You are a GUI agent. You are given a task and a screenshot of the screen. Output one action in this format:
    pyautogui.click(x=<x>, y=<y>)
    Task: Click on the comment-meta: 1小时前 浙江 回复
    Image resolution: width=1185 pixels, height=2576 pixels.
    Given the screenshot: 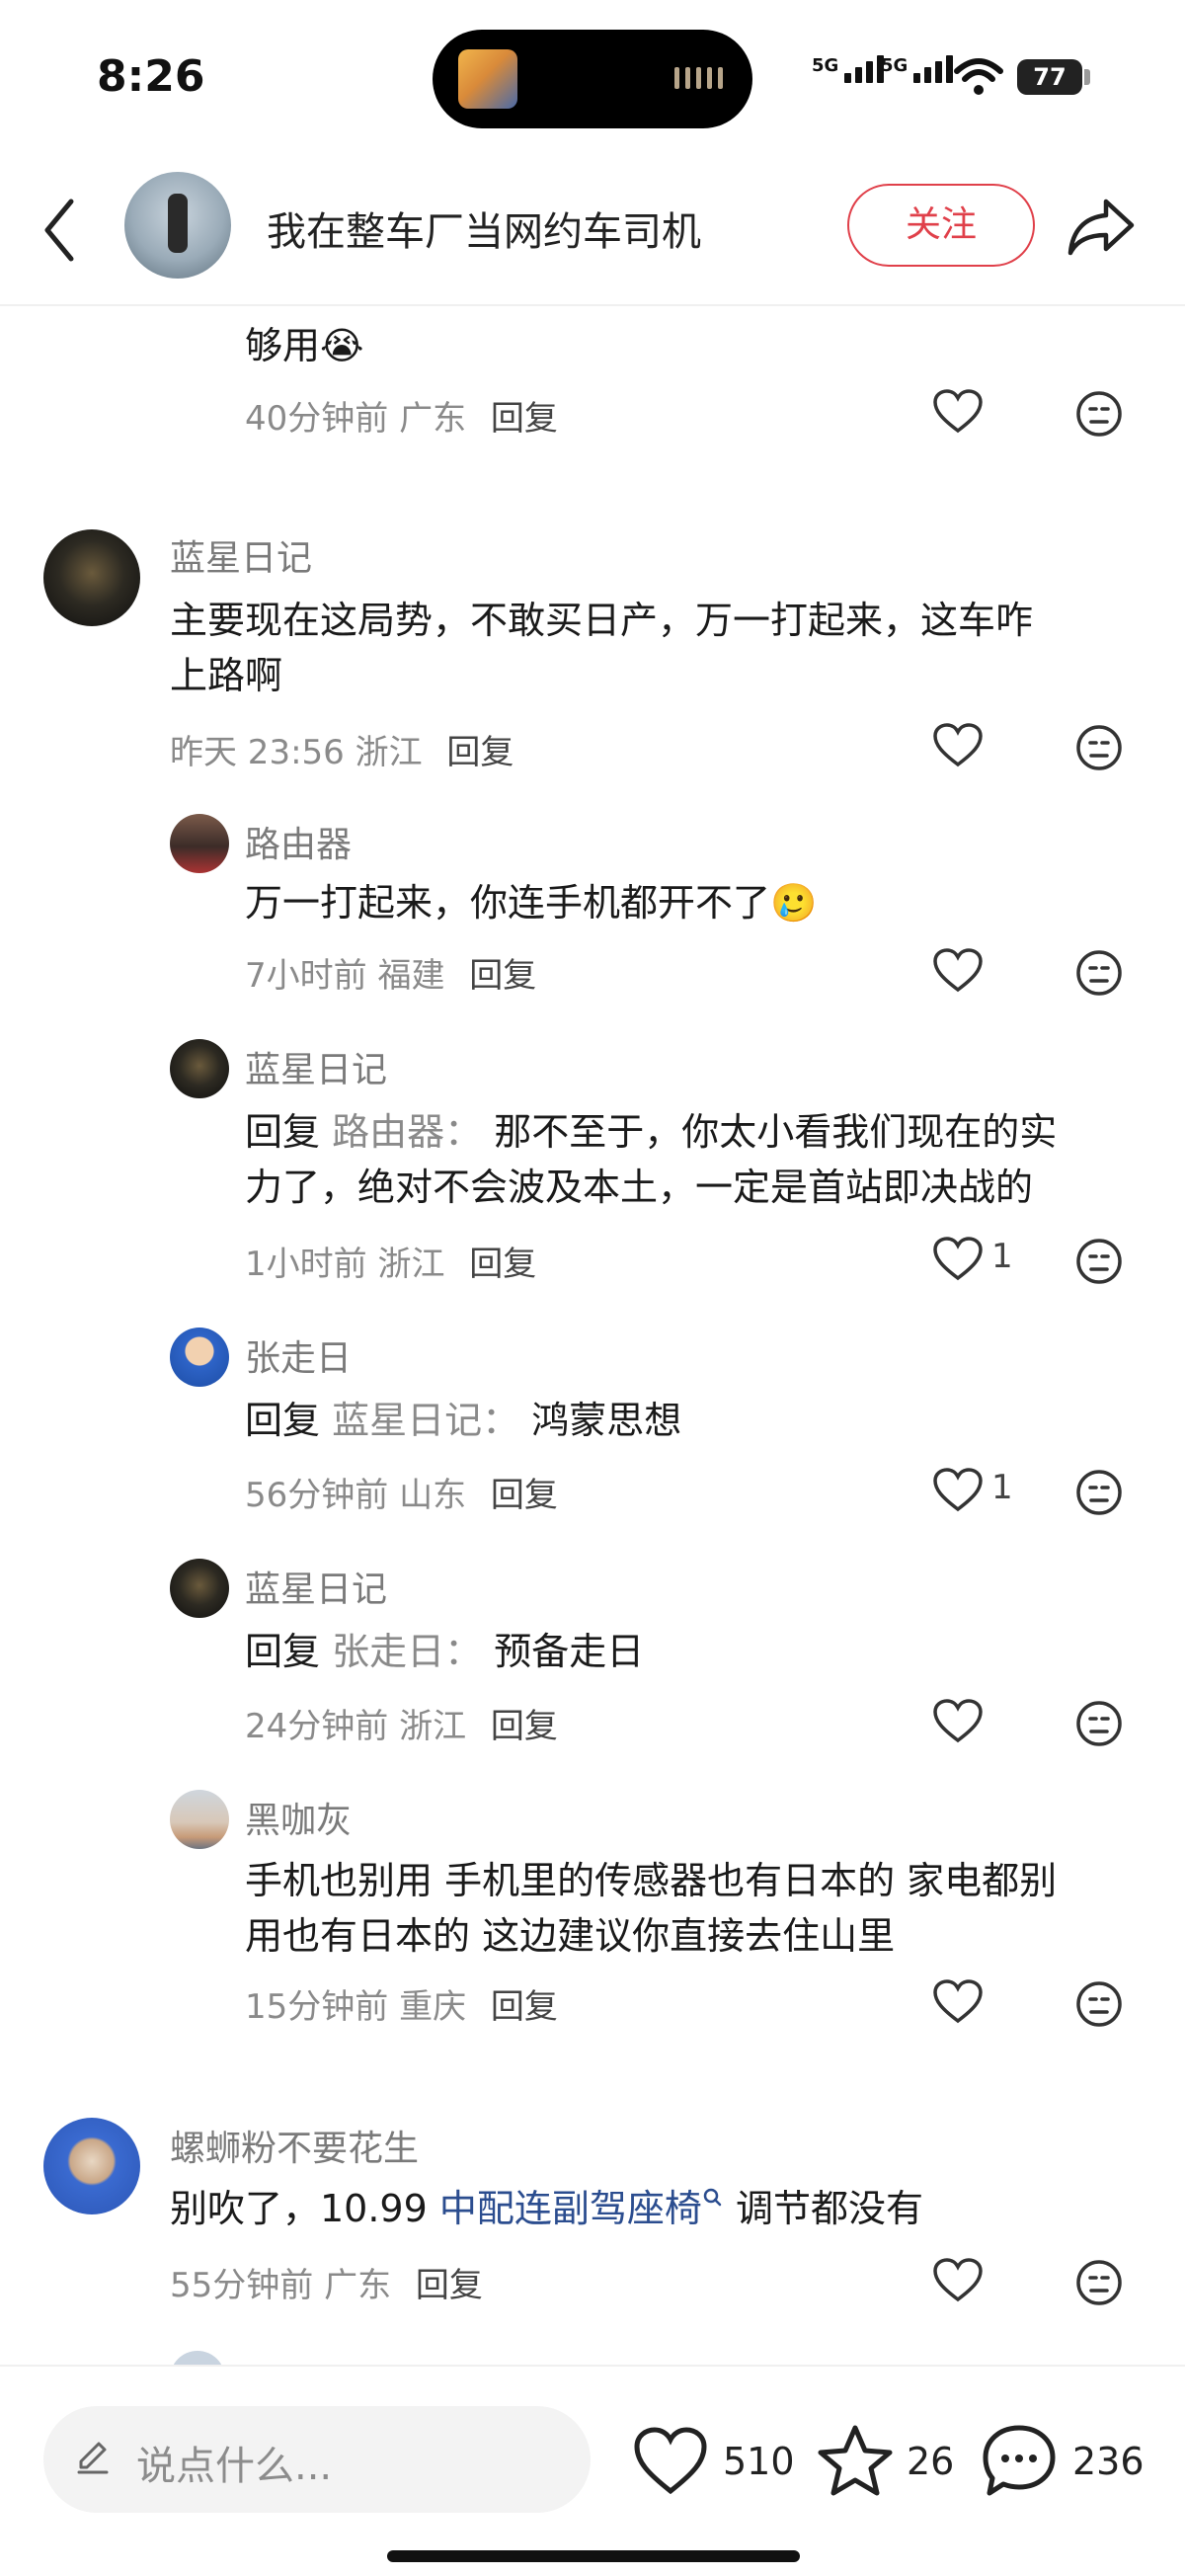 What is the action you would take?
    pyautogui.click(x=391, y=1261)
    